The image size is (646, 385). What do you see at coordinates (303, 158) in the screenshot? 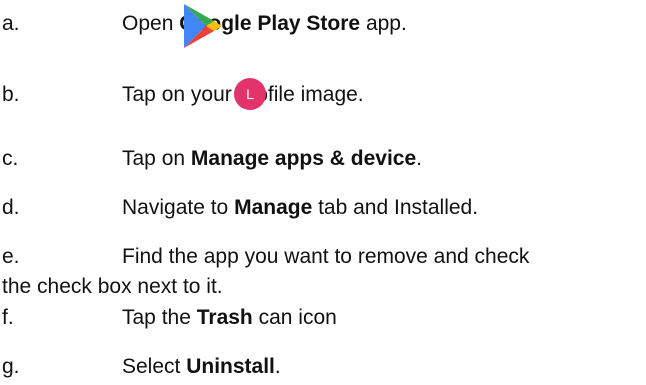
I see `step-text-bold: Manage apps & device` at bounding box center [303, 158].